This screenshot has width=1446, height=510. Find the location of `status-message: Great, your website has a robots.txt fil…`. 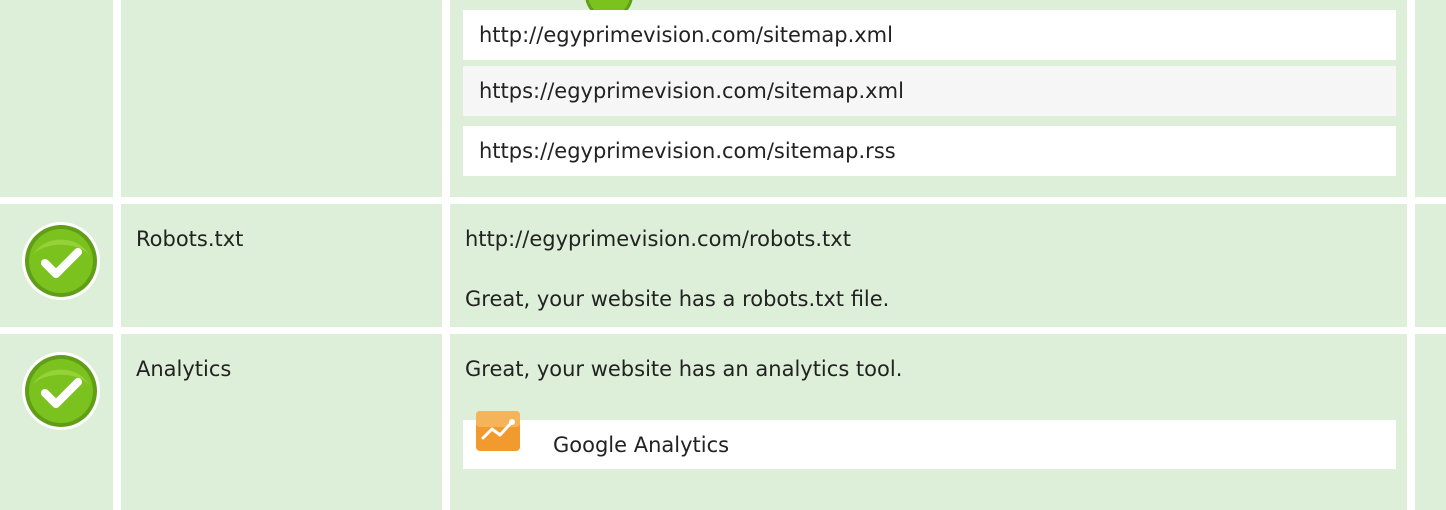

status-message: Great, your website has a robots.txt fil… is located at coordinates (677, 299).